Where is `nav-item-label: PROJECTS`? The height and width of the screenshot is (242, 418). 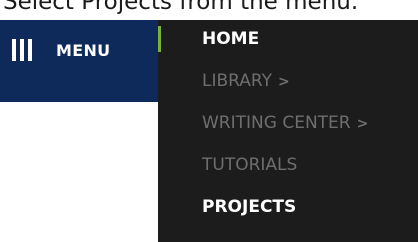 nav-item-label: PROJECTS is located at coordinates (249, 207).